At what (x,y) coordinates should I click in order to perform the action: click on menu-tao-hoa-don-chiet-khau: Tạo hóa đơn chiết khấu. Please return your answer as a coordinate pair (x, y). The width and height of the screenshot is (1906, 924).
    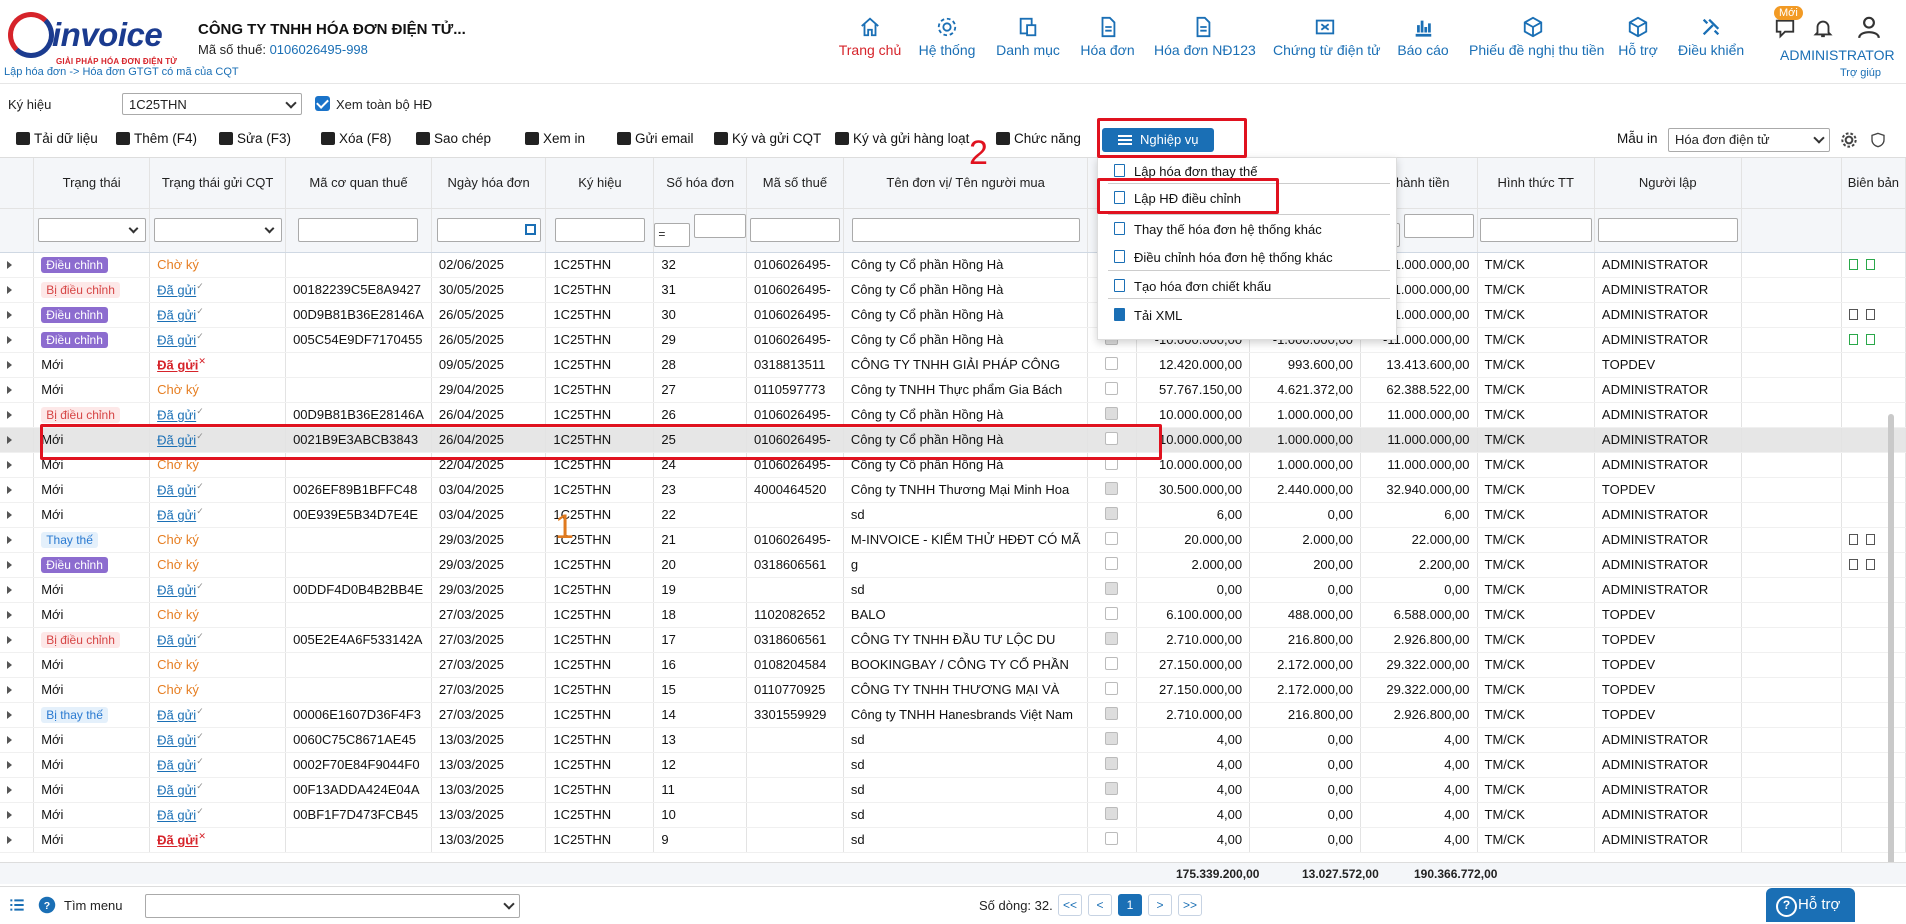
    Looking at the image, I should click on (1202, 286).